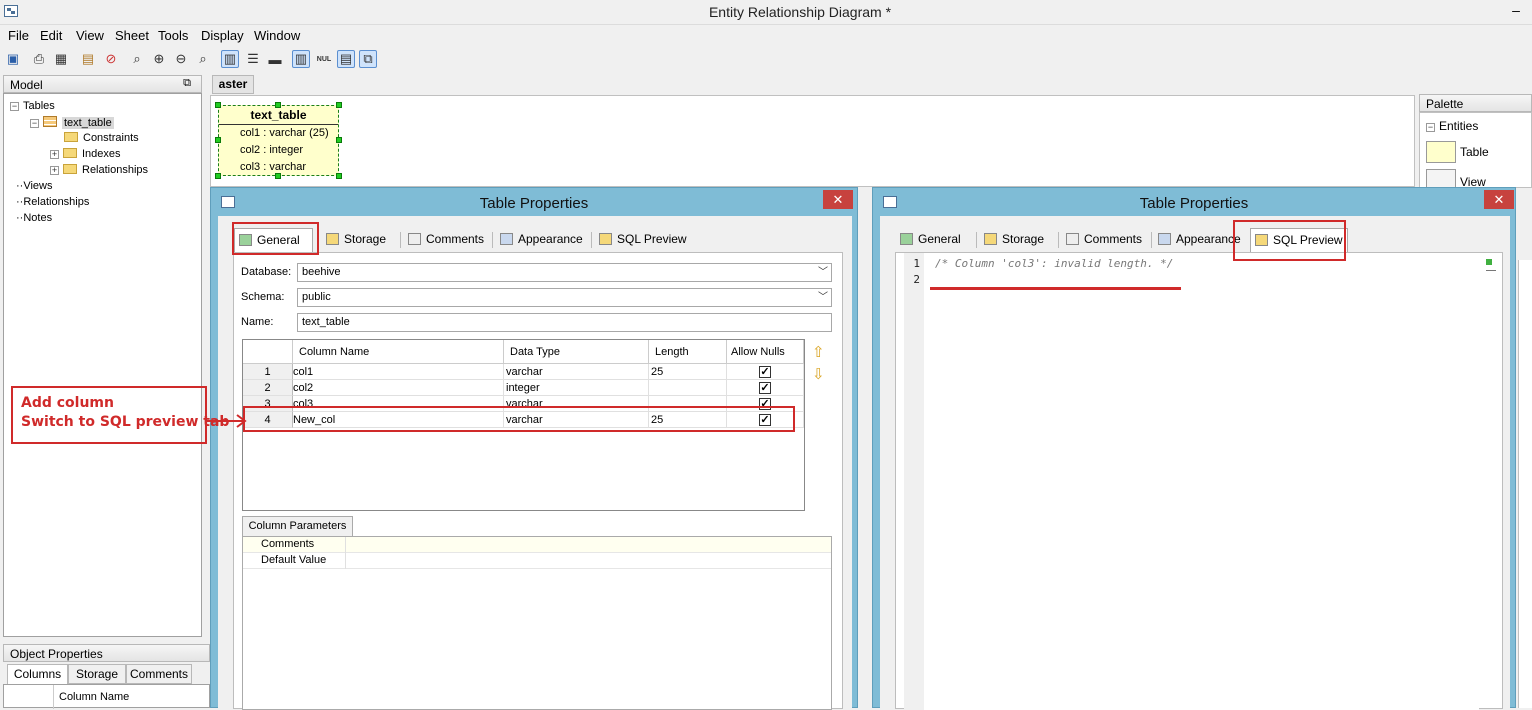 The height and width of the screenshot is (710, 1532). Describe the element at coordinates (933, 240) in the screenshot. I see `tab-general: General` at that location.